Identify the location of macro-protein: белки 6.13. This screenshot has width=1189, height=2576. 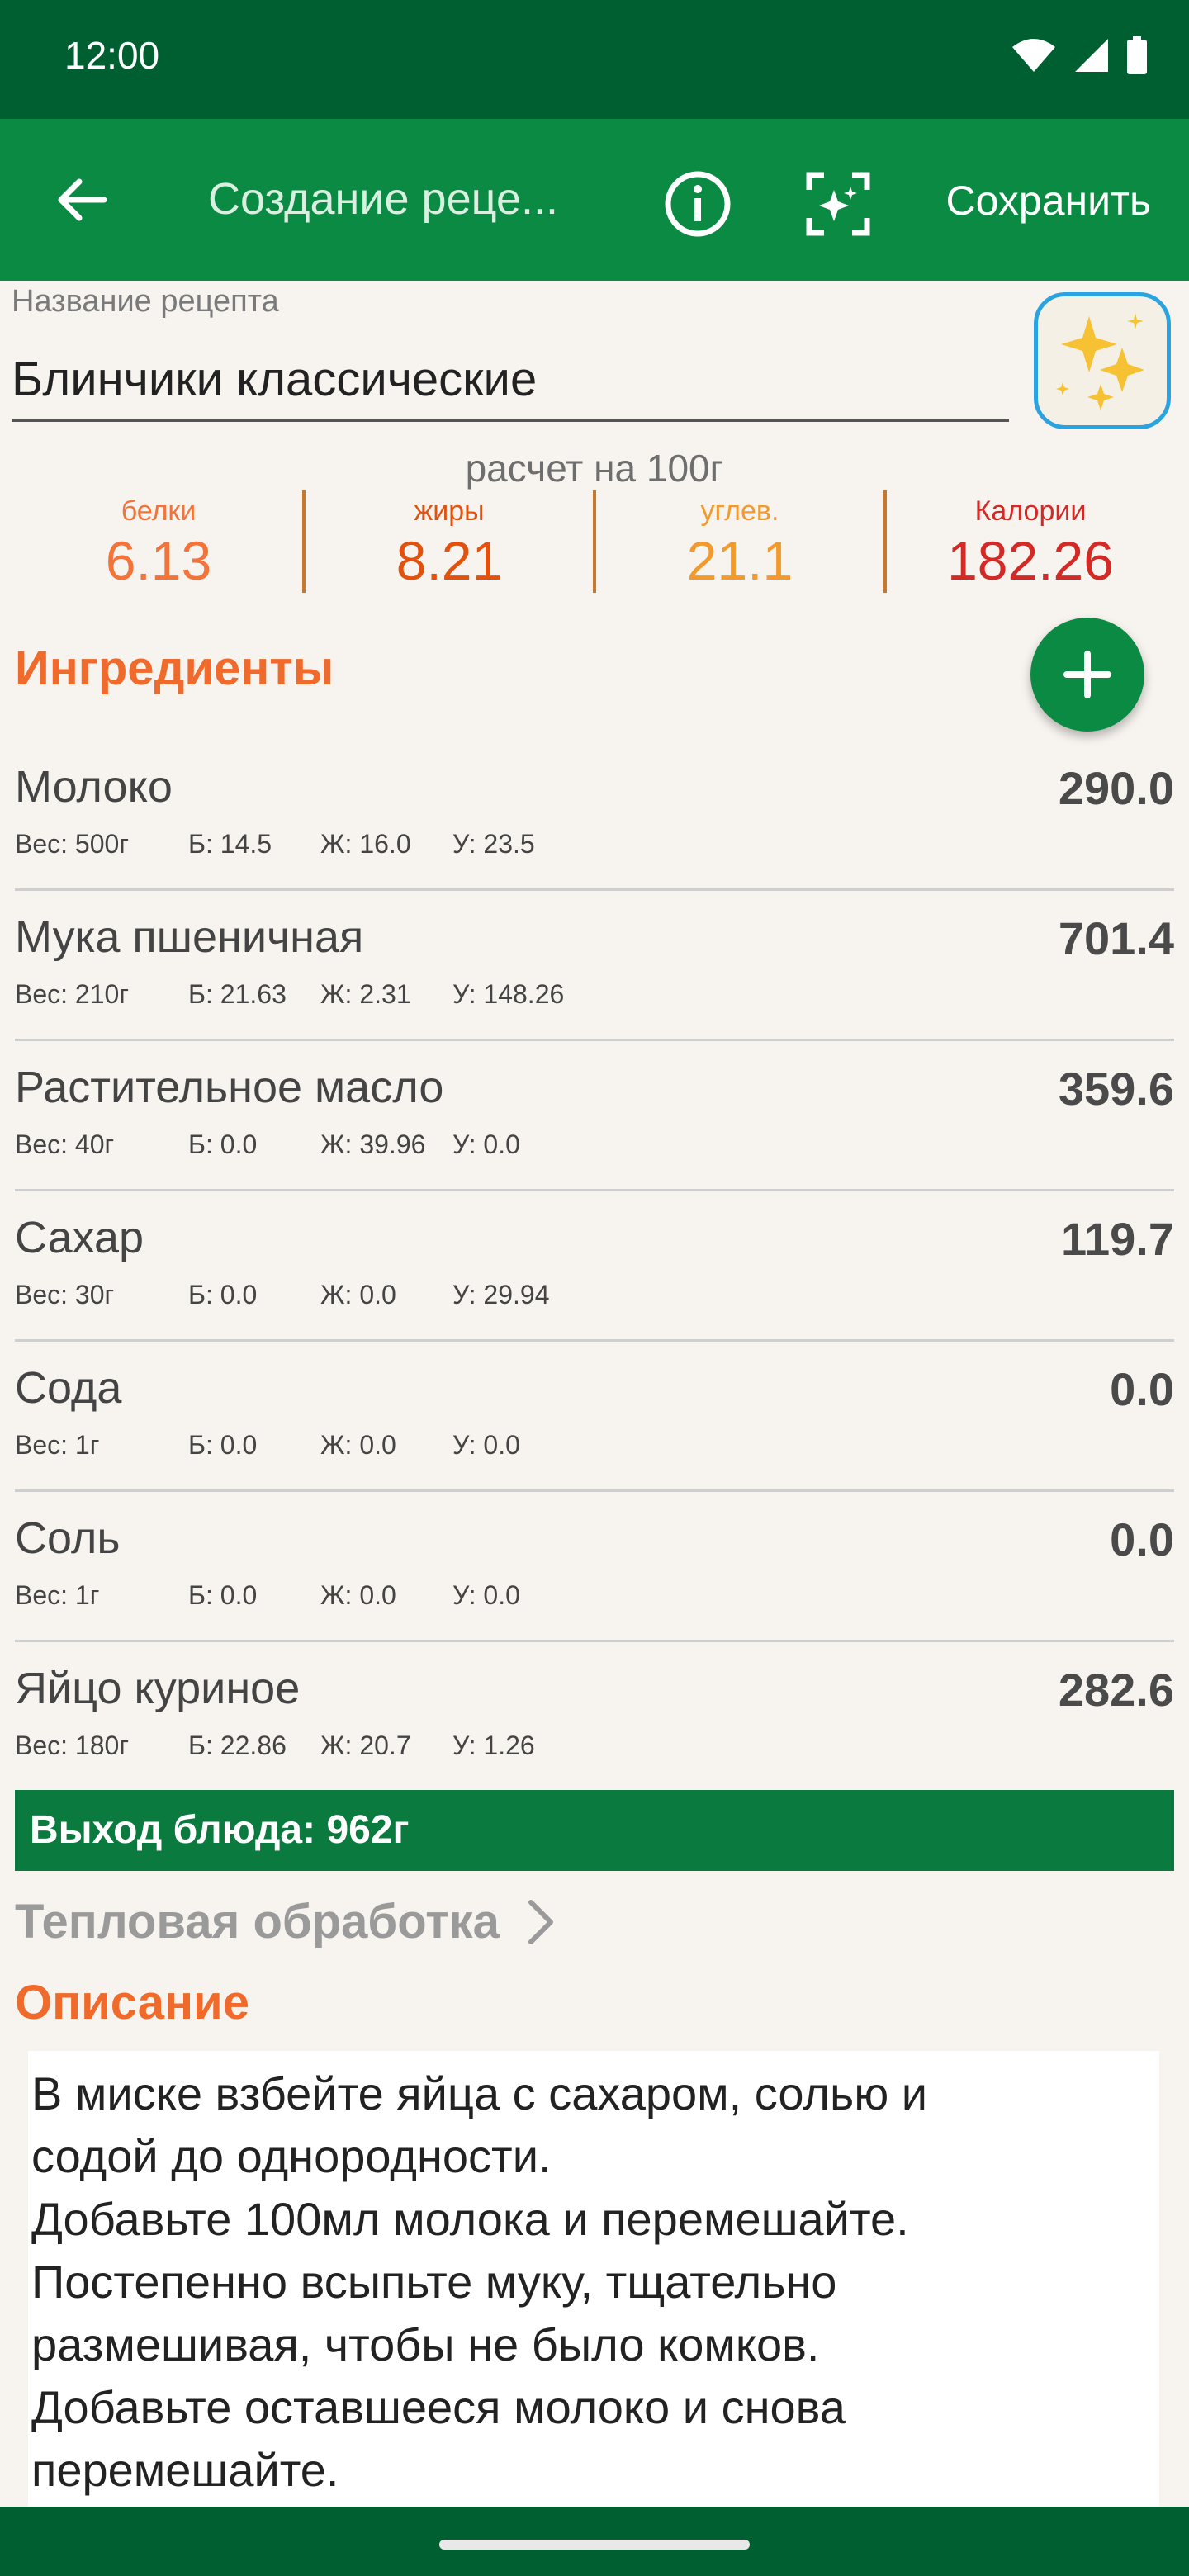
(158, 541).